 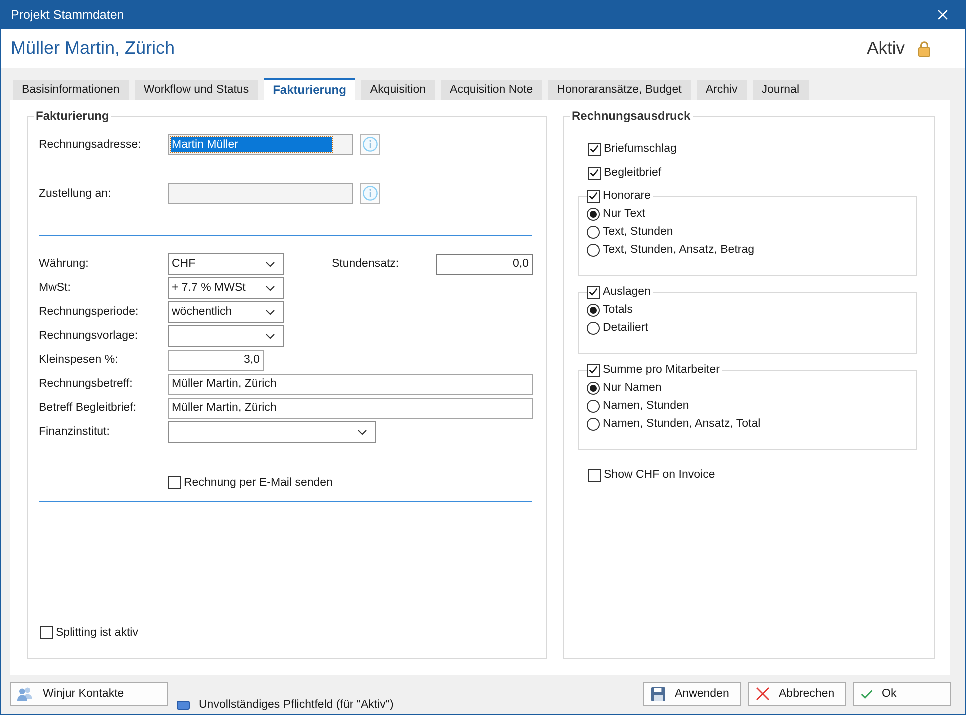 I want to click on radio-label: Namen, Stunden, Ansatz, Total, so click(x=682, y=424).